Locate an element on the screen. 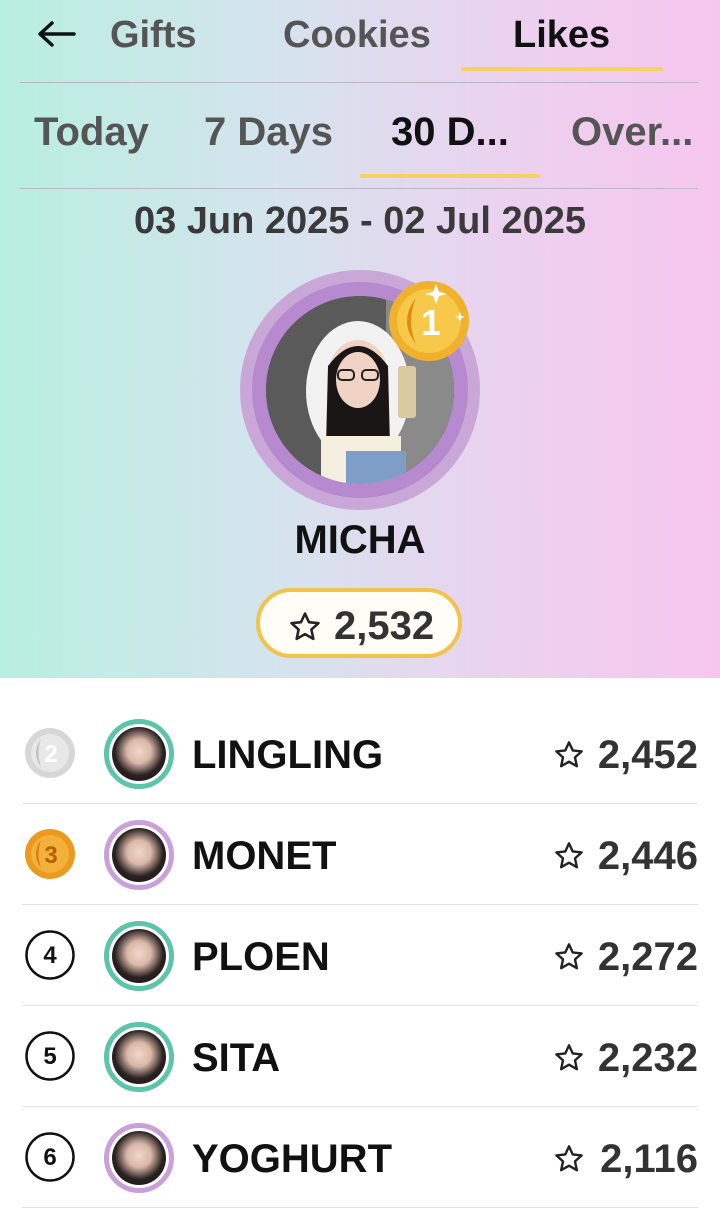 The width and height of the screenshot is (720, 1208). leaderboard-row: 3 MONET 2,446 is located at coordinates (360, 854).